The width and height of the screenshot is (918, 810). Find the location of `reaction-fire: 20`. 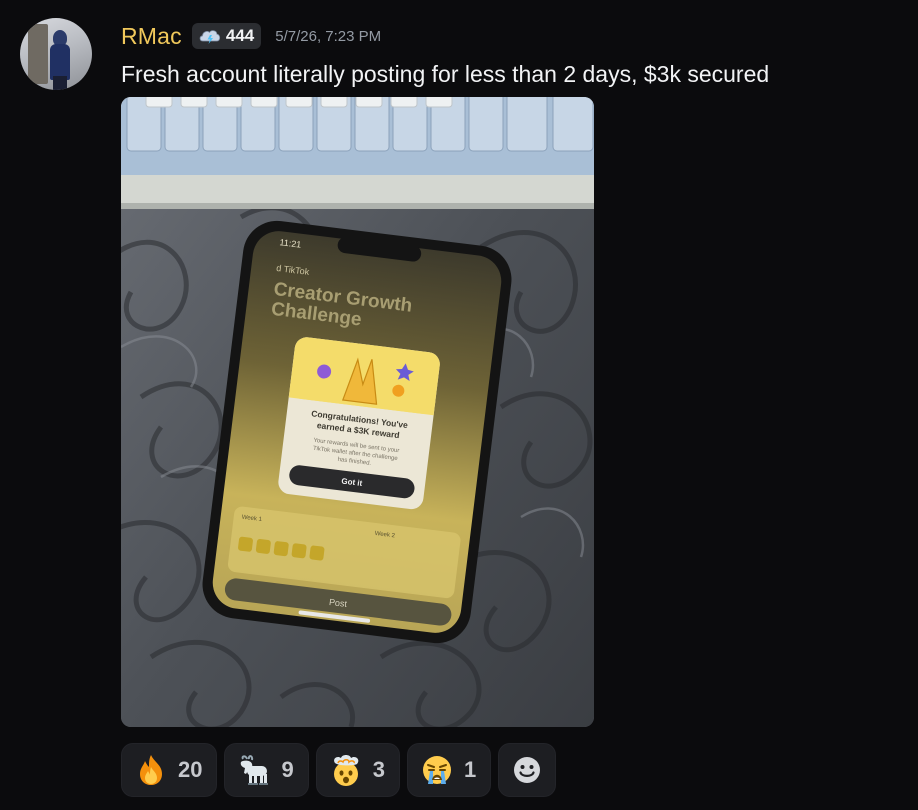

reaction-fire: 20 is located at coordinates (169, 770).